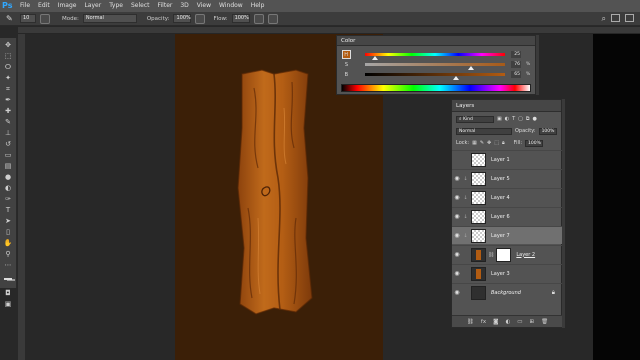  Describe the element at coordinates (436, 88) in the screenshot. I see `color-spectrum-bar` at that location.